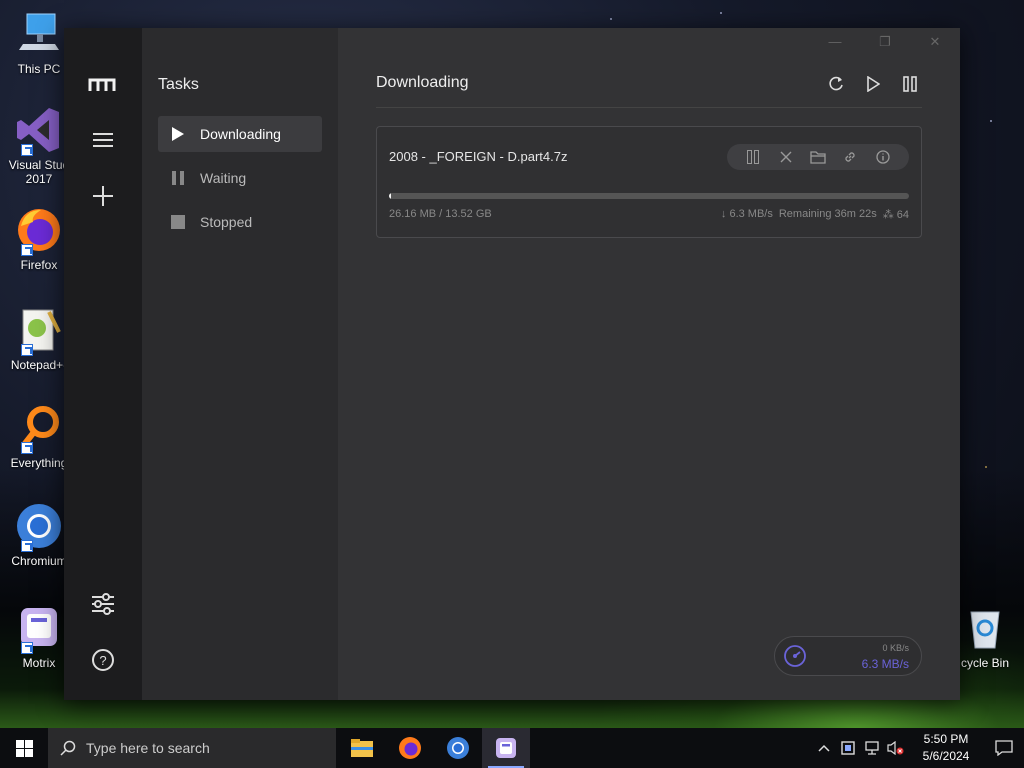 The height and width of the screenshot is (768, 1024). I want to click on info-icon, so click(883, 157).